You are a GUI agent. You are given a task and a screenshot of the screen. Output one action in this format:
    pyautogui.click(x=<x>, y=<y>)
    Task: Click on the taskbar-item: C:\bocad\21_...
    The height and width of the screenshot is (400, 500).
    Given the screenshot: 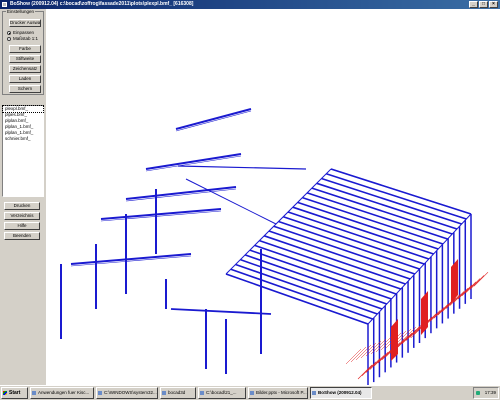 What is the action you would take?
    pyautogui.click(x=222, y=393)
    